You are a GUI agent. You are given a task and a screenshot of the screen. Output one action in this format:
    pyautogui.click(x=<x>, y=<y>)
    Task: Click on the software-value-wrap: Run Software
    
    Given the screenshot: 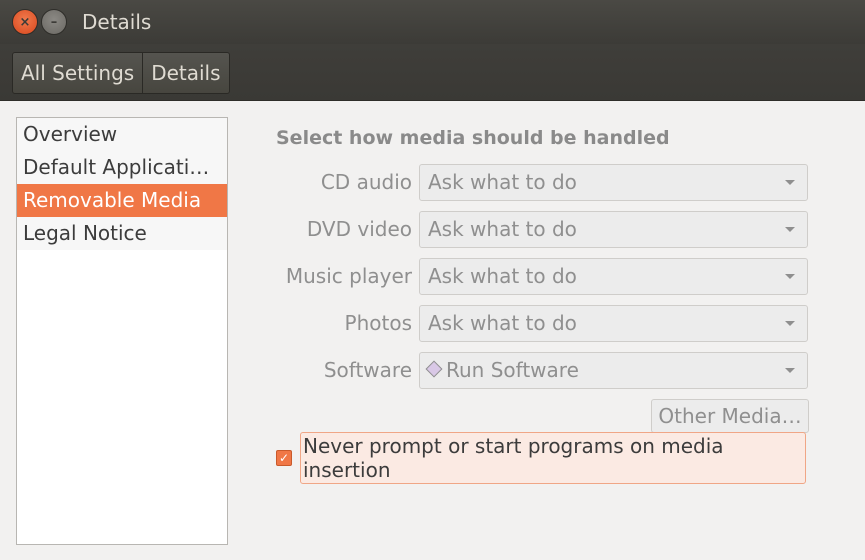 What is the action you would take?
    pyautogui.click(x=502, y=370)
    